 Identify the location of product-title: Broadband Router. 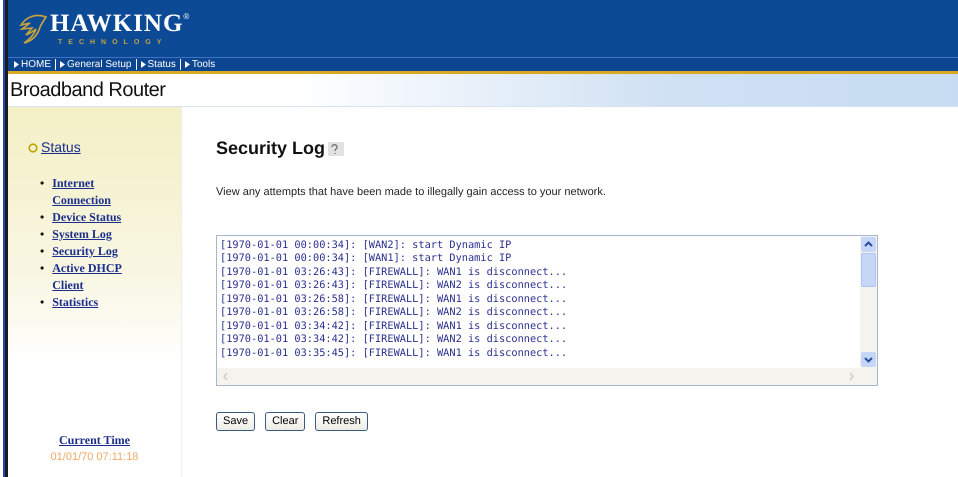
(88, 90).